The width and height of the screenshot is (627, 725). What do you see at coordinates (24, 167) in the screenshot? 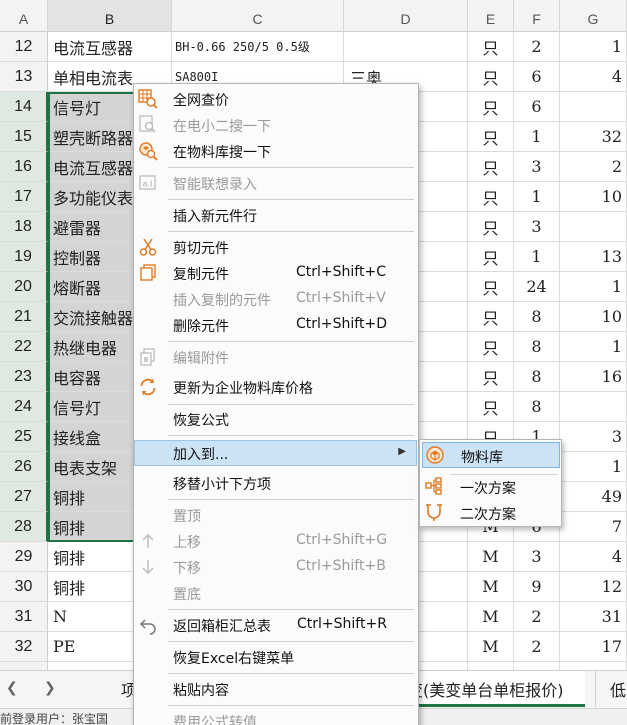
I see `row-header: 16` at bounding box center [24, 167].